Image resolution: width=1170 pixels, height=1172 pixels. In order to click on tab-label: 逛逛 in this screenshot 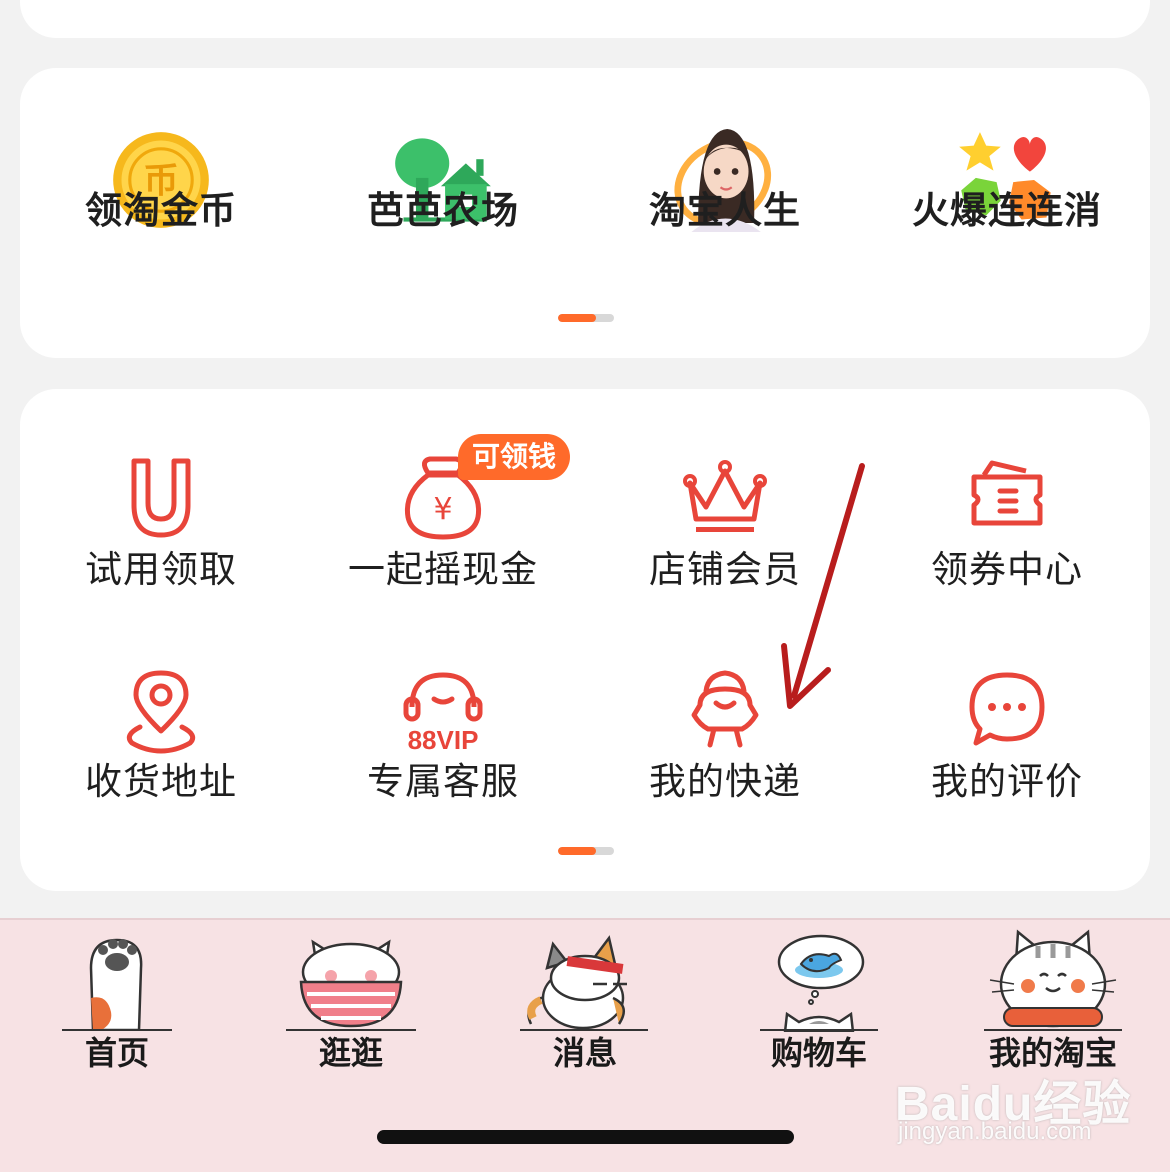, I will do `click(350, 1053)`.